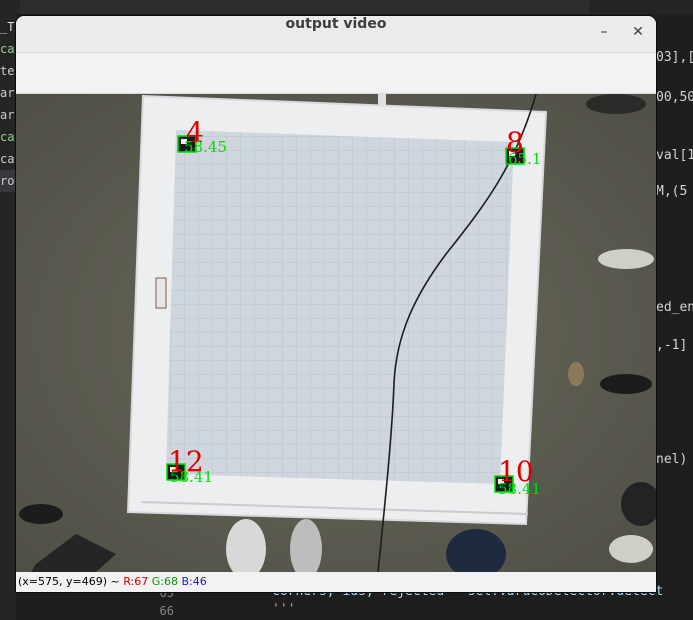 The image size is (693, 620). Describe the element at coordinates (161, 293) in the screenshot. I see `mat-label` at that location.